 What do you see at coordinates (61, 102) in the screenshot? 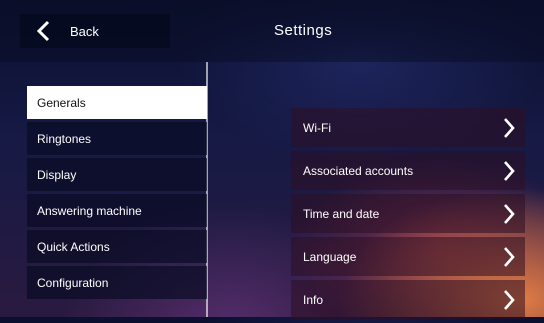
I see `menu-item-label: Generals` at bounding box center [61, 102].